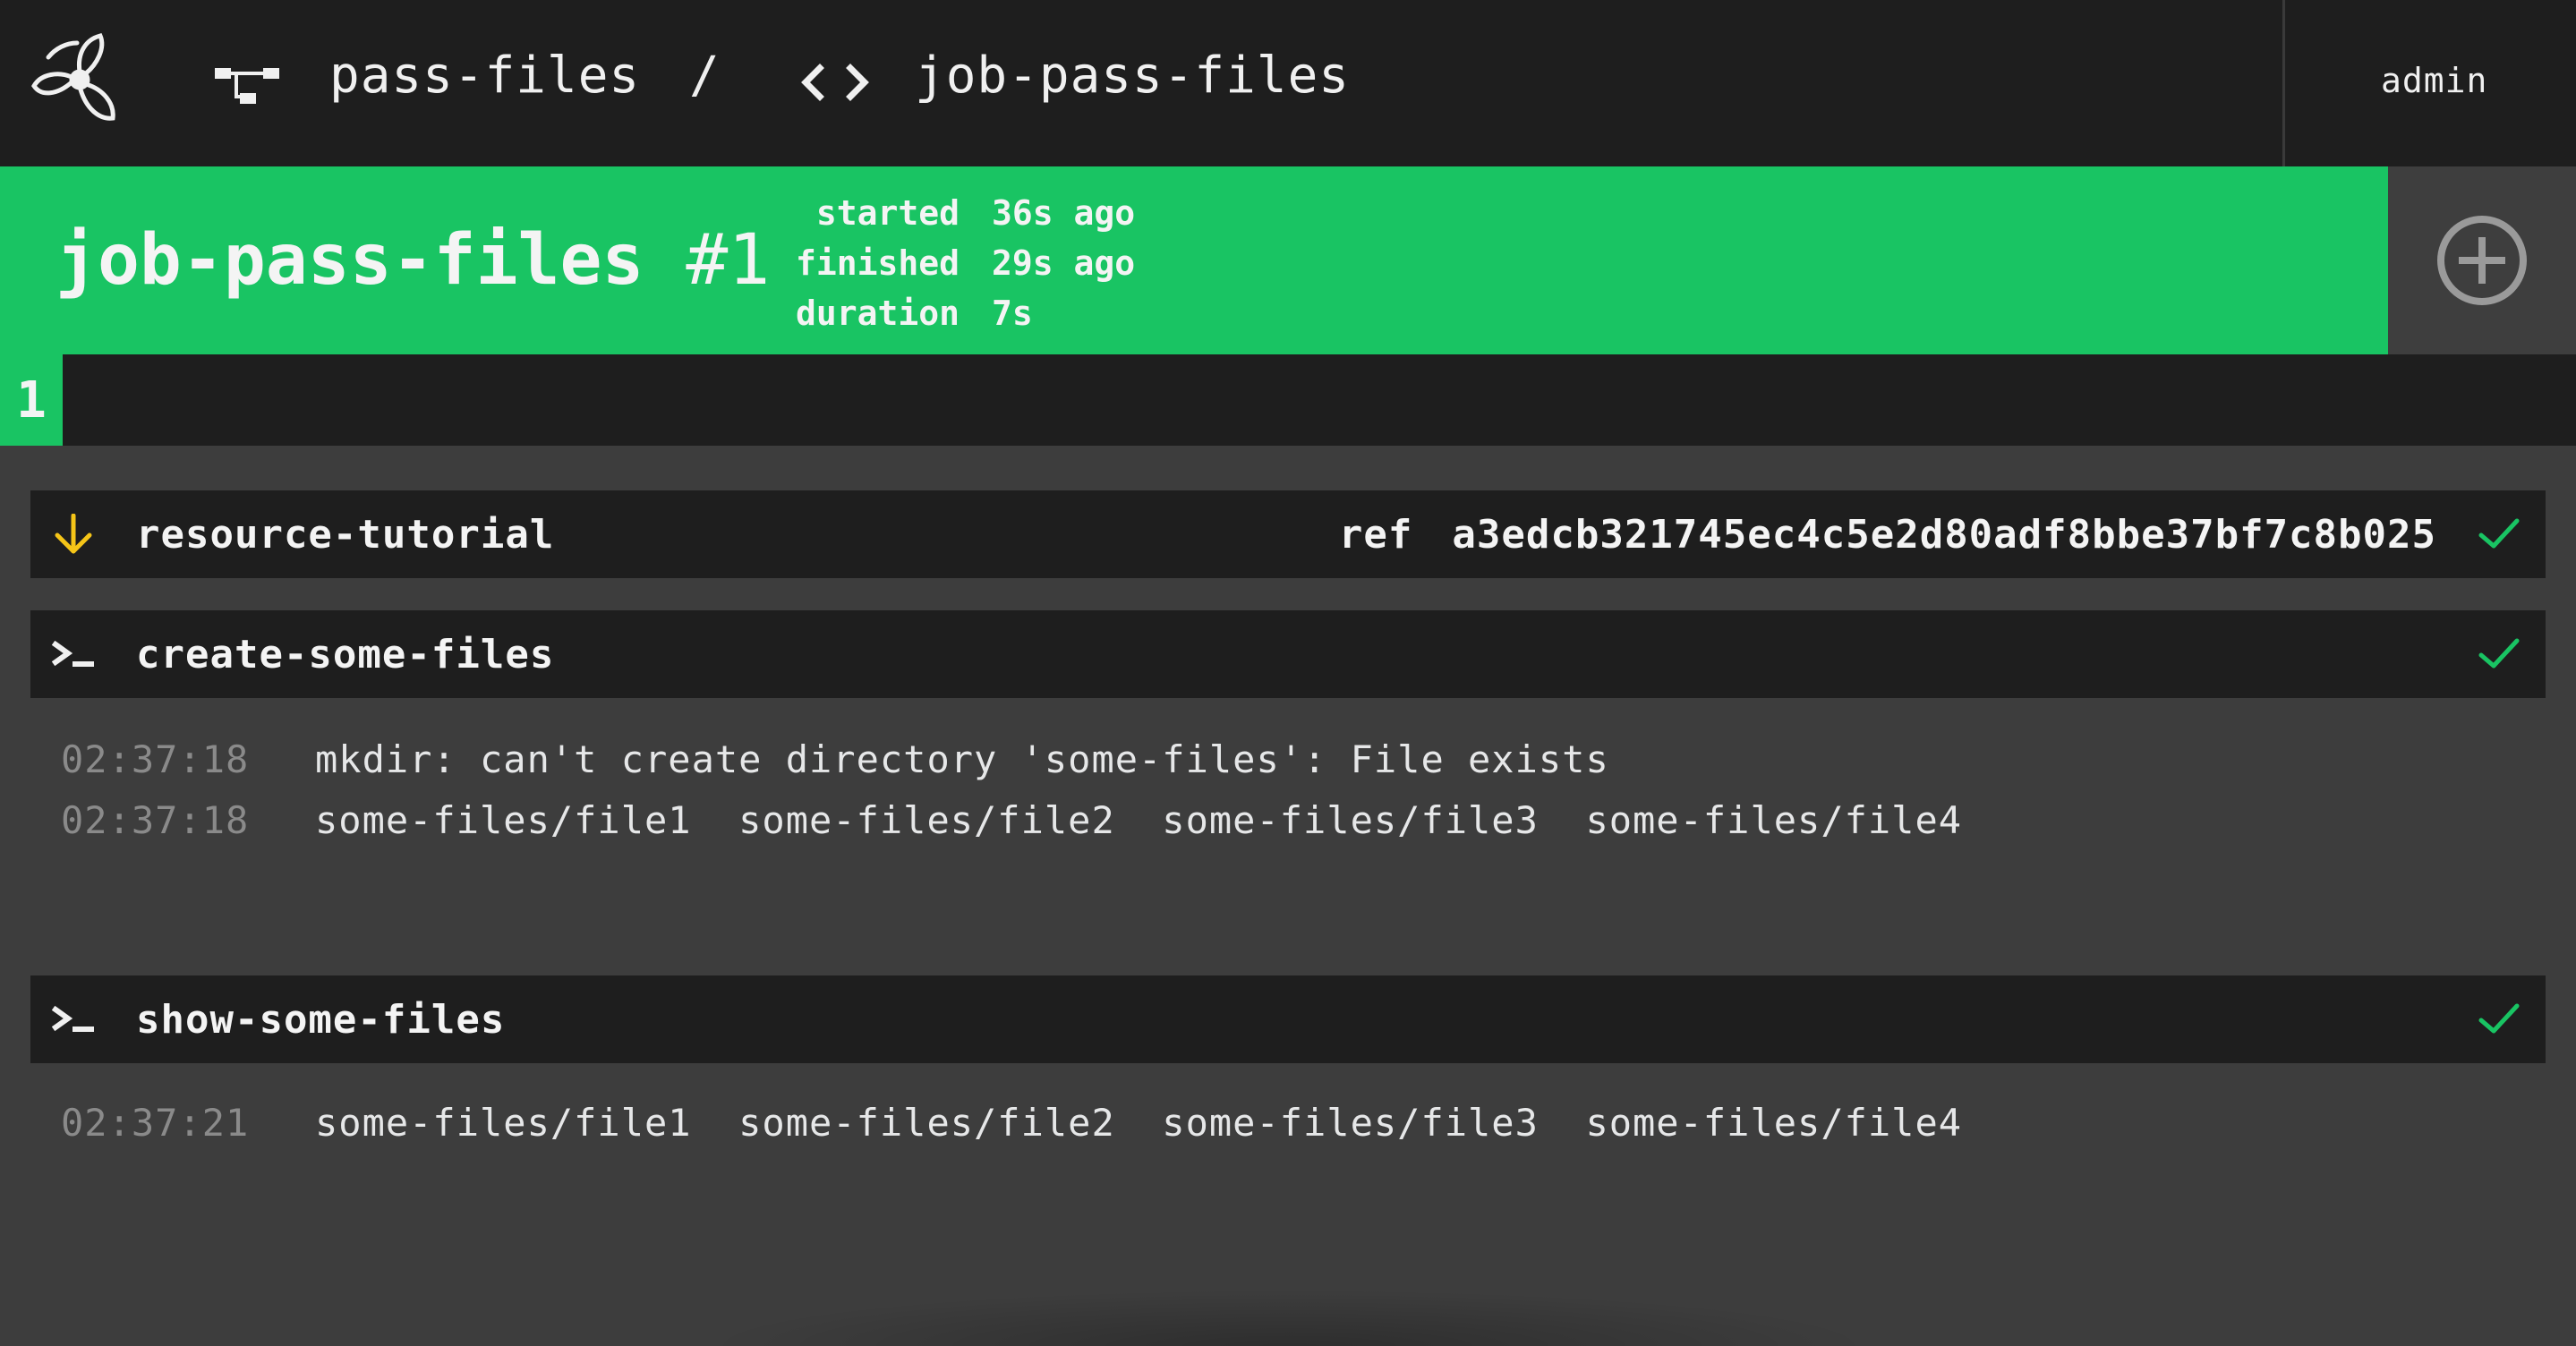 This screenshot has width=2576, height=1346. I want to click on breadcrumb-pipeline: pass-files, so click(484, 76).